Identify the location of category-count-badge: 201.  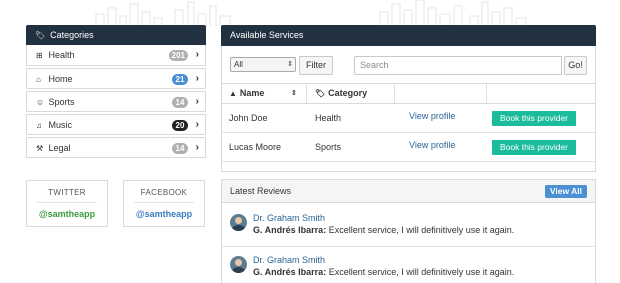
(178, 55).